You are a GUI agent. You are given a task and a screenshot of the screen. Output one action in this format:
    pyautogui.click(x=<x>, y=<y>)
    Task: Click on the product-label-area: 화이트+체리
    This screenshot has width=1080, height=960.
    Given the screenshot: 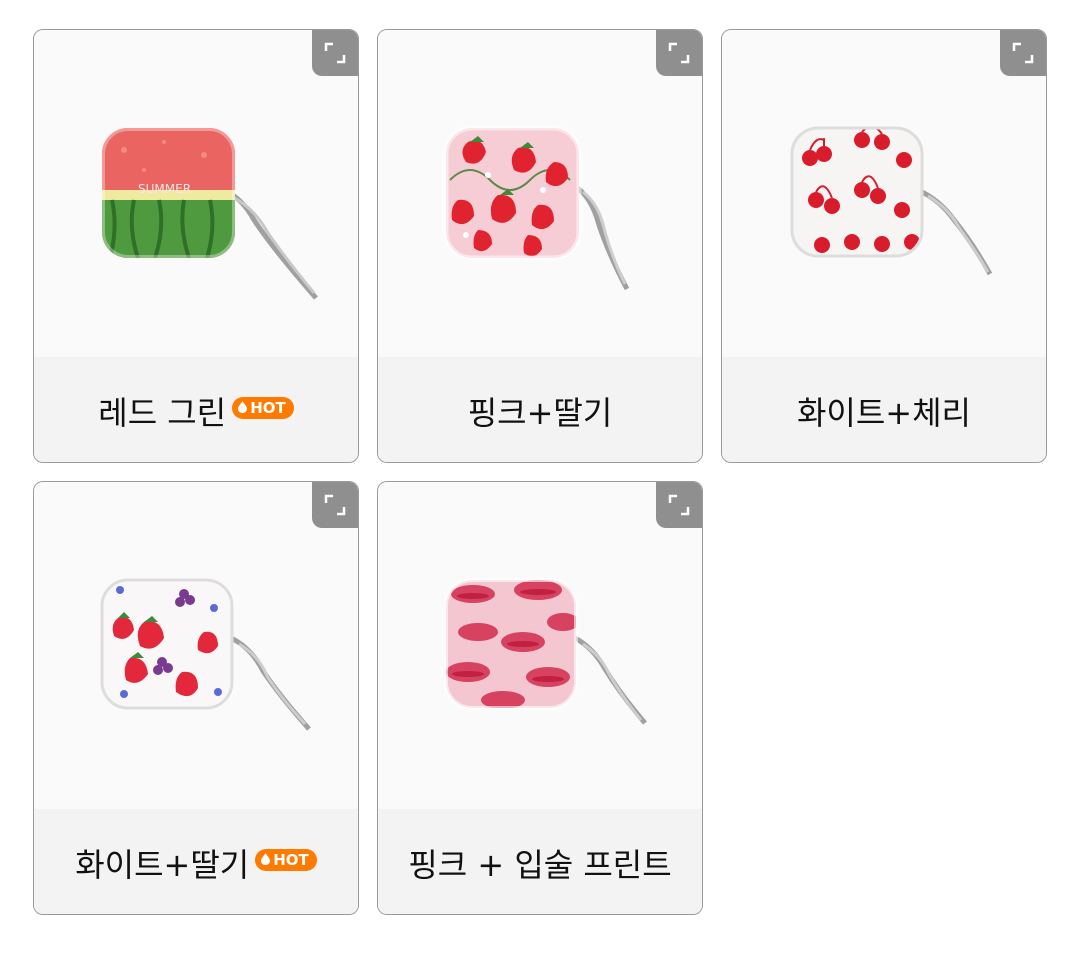 What is the action you would take?
    pyautogui.click(x=884, y=409)
    